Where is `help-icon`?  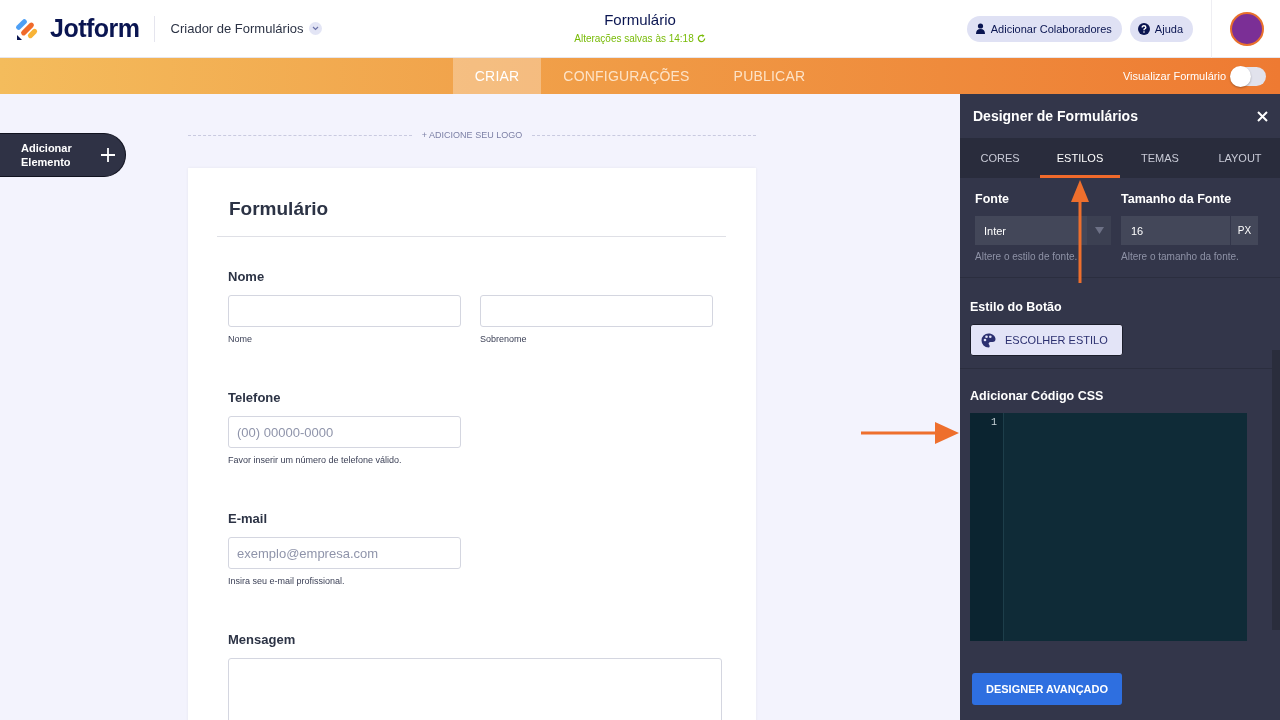 help-icon is located at coordinates (1143, 28).